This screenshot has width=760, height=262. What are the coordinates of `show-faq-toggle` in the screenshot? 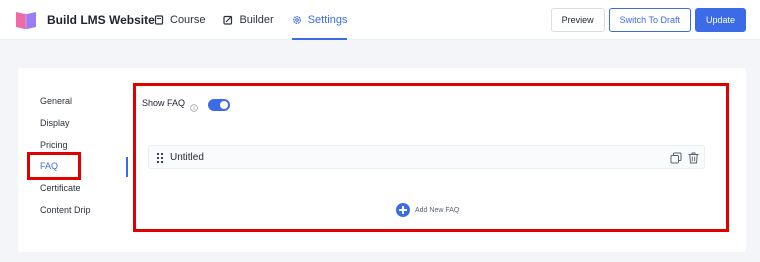 It's located at (219, 105).